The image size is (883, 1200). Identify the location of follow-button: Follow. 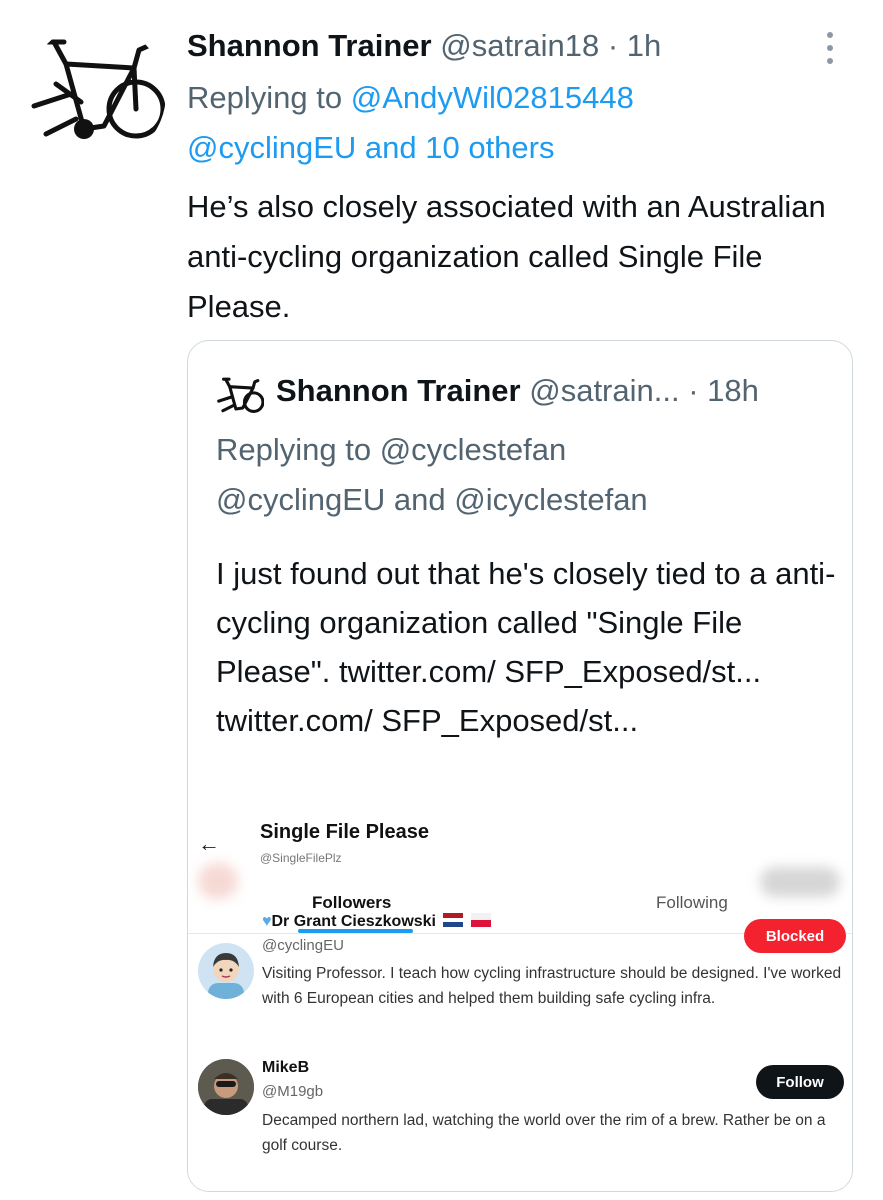
(800, 1082).